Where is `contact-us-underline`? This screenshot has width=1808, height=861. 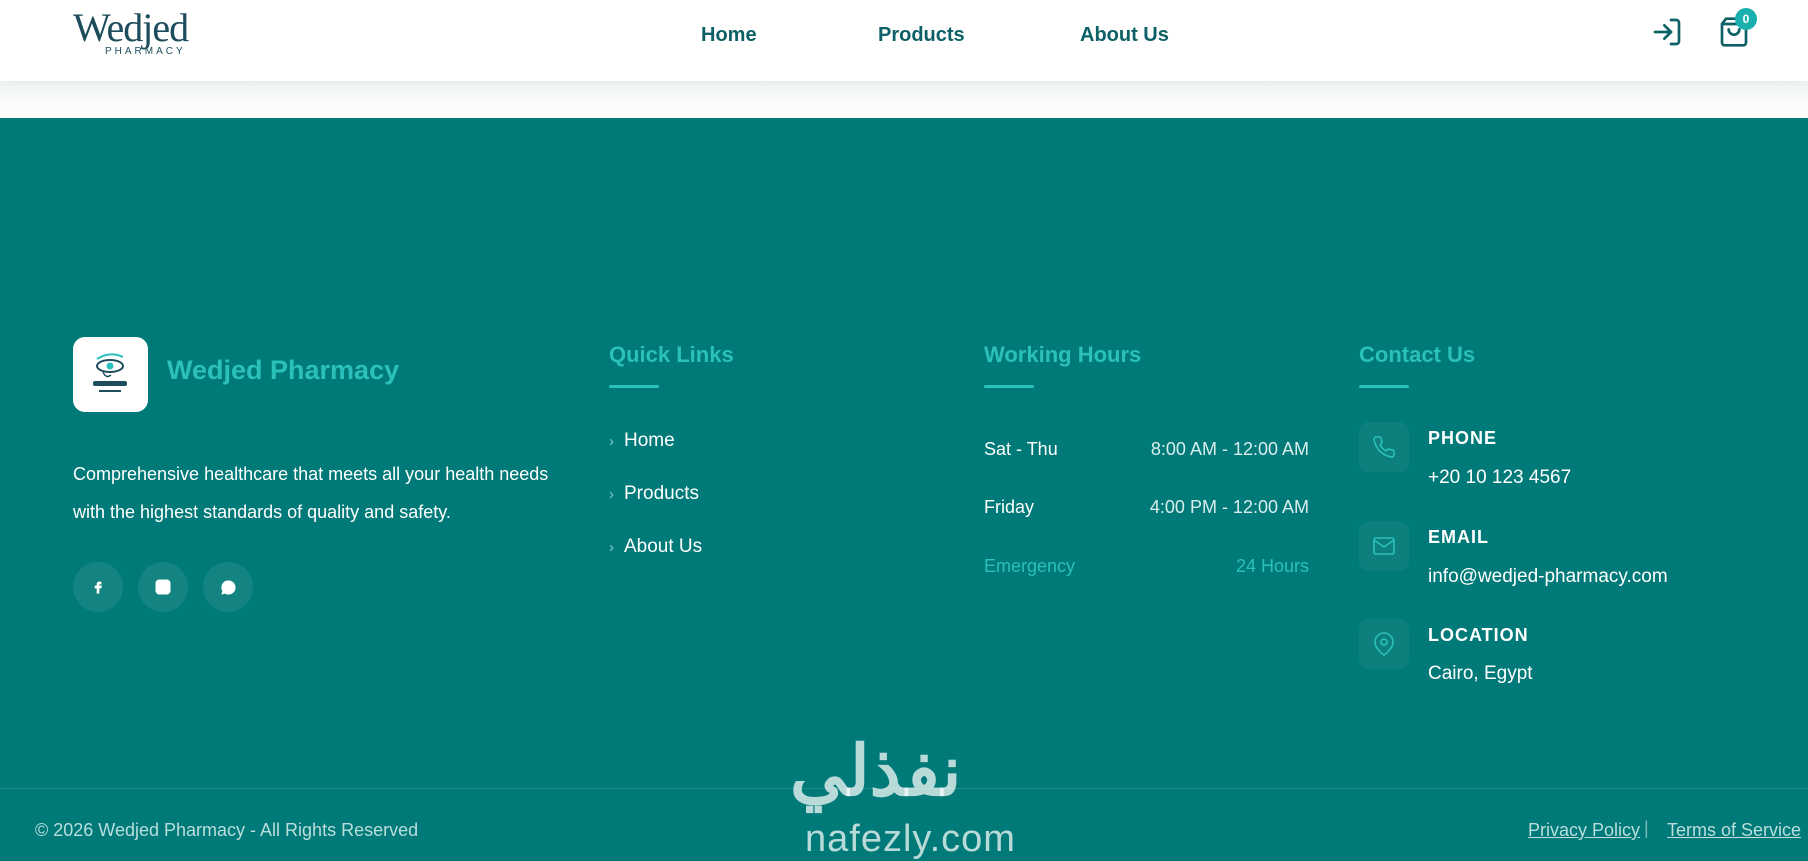
contact-us-underline is located at coordinates (1384, 386).